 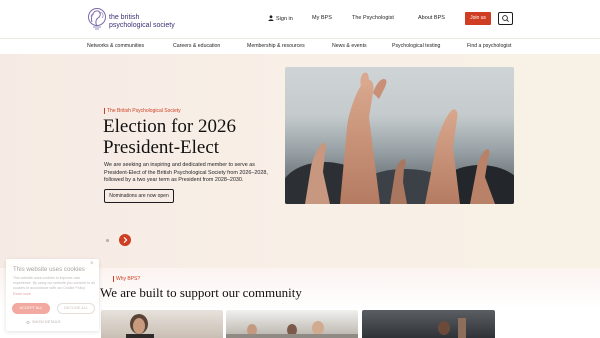 I want to click on carousel-next-button, so click(x=125, y=240).